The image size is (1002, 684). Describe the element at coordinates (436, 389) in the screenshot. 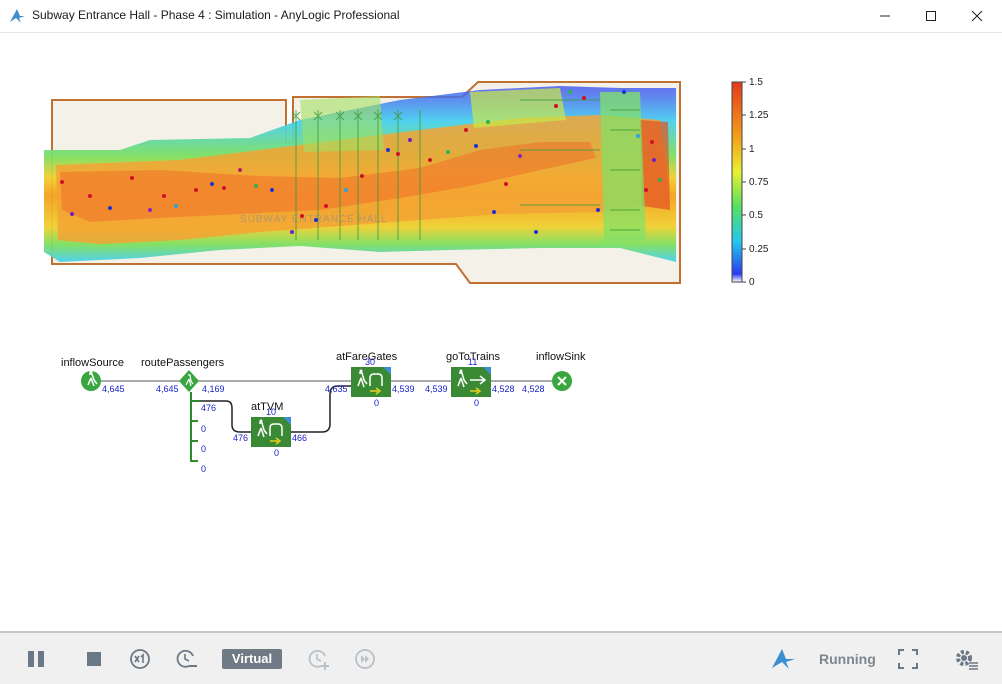

I see `count-in: 4,539` at that location.